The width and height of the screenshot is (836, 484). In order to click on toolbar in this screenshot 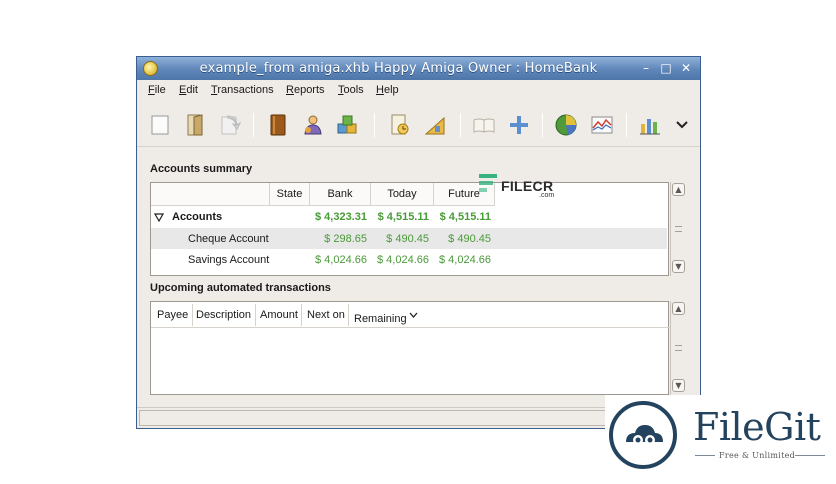, I will do `click(418, 125)`.